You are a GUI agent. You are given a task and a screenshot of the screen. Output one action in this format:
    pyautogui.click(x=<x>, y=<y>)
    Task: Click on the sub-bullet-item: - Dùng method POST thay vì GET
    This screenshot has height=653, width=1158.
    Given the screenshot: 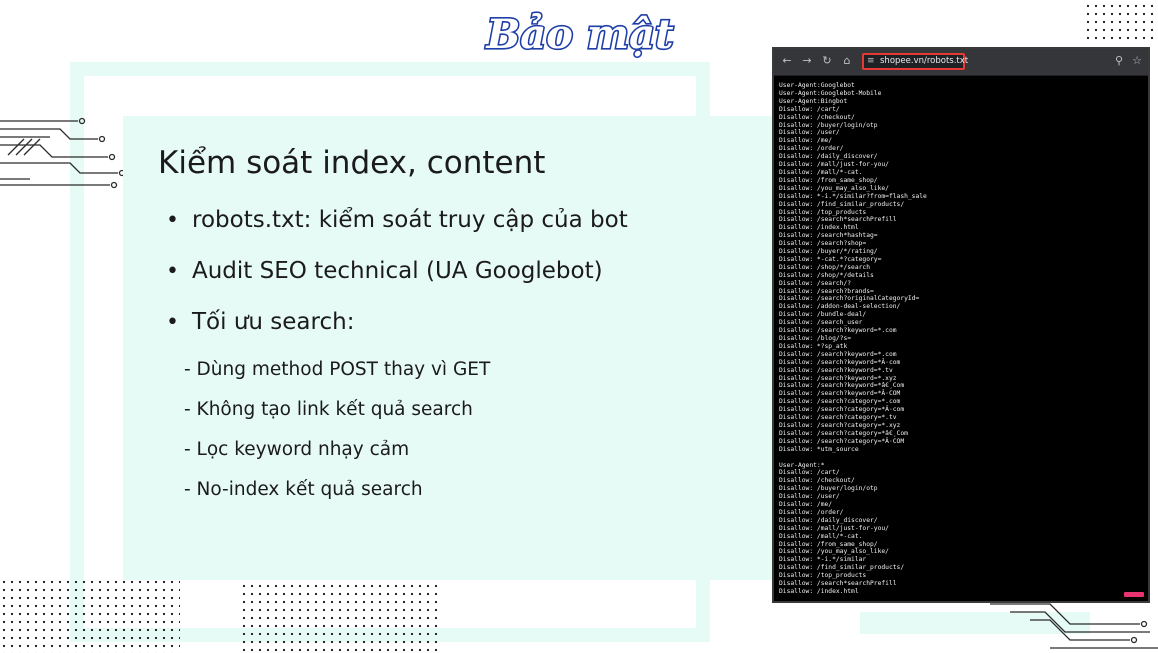 What is the action you would take?
    pyautogui.click(x=337, y=369)
    